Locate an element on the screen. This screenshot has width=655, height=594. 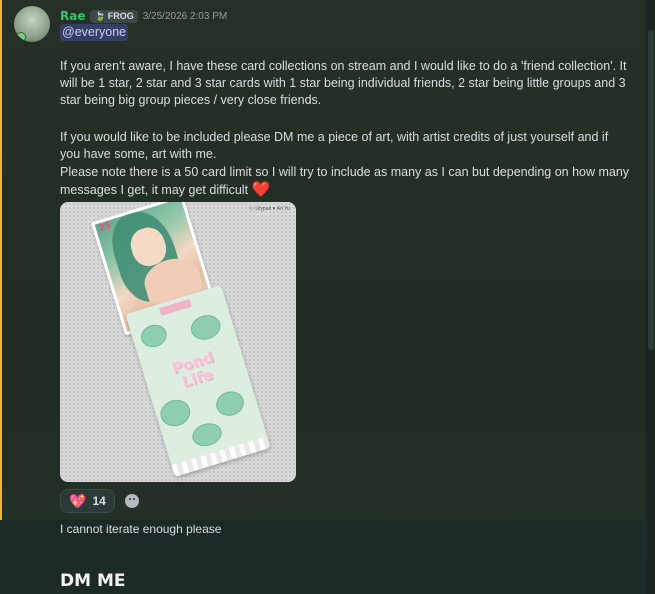
username: Rae is located at coordinates (72, 16).